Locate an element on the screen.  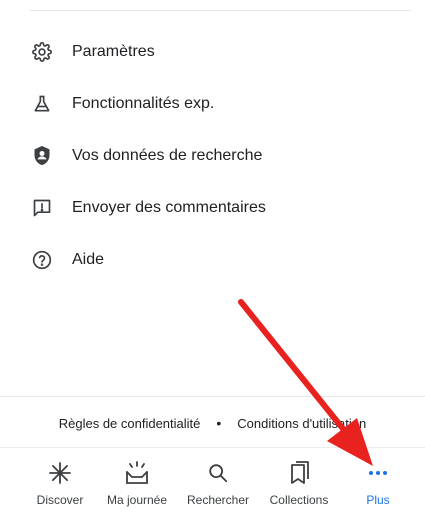
search-icon is located at coordinates (218, 473).